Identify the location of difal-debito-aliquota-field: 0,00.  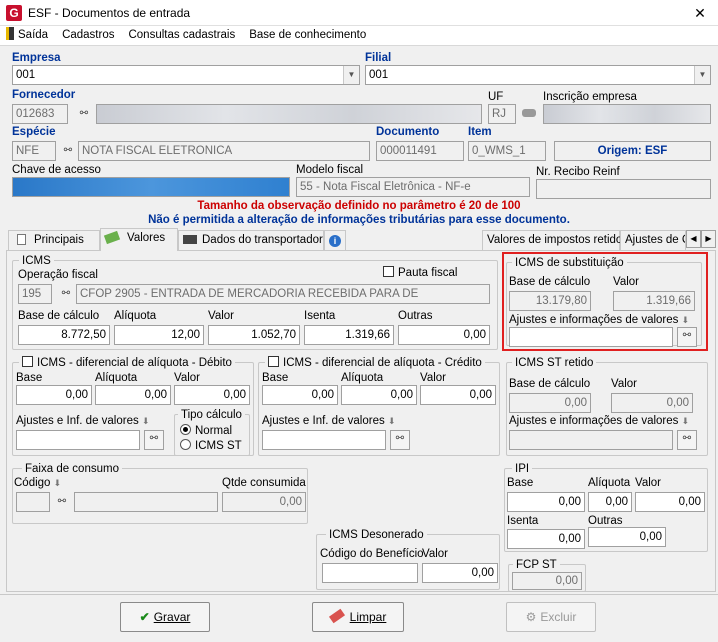
(133, 395).